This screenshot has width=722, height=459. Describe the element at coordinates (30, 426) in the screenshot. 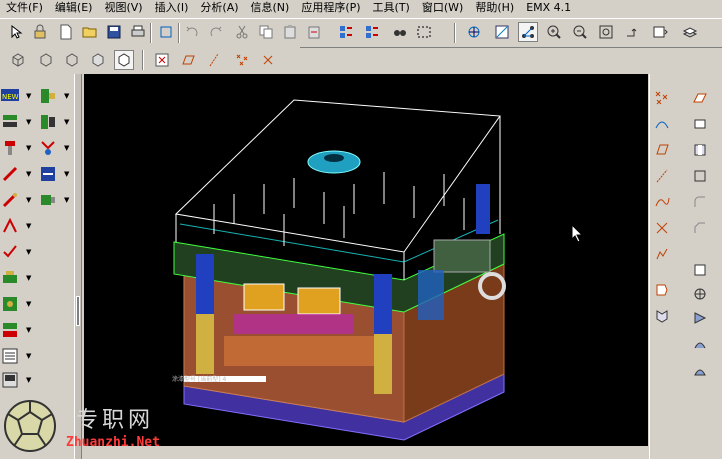

I see `soccer-ball-logo-icon` at that location.